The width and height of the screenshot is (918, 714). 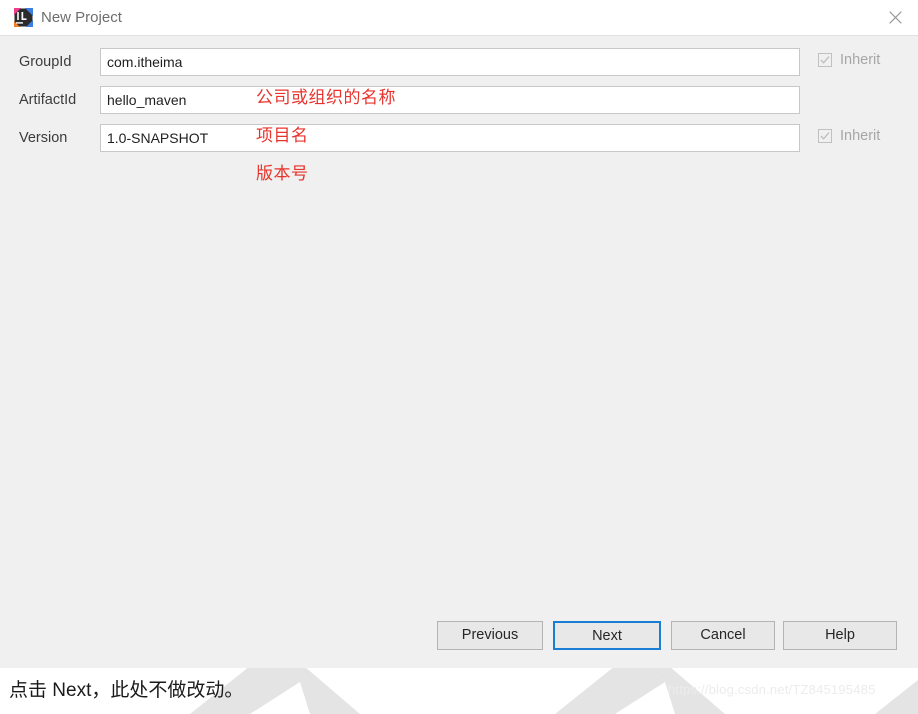 I want to click on watermark-url: https://blog.csdn.net/TZ845195485, so click(x=772, y=689).